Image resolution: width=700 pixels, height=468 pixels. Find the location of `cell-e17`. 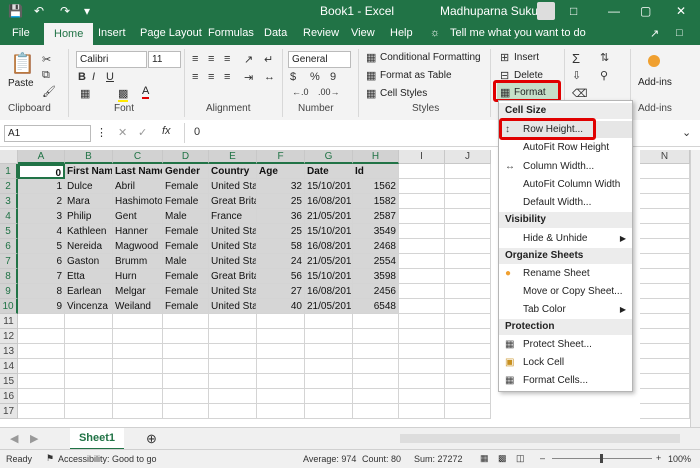

cell-e17 is located at coordinates (233, 411).